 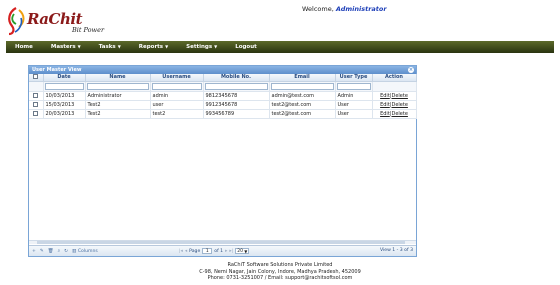 I want to click on welcome-message: Welcome, Administrator, so click(x=344, y=9).